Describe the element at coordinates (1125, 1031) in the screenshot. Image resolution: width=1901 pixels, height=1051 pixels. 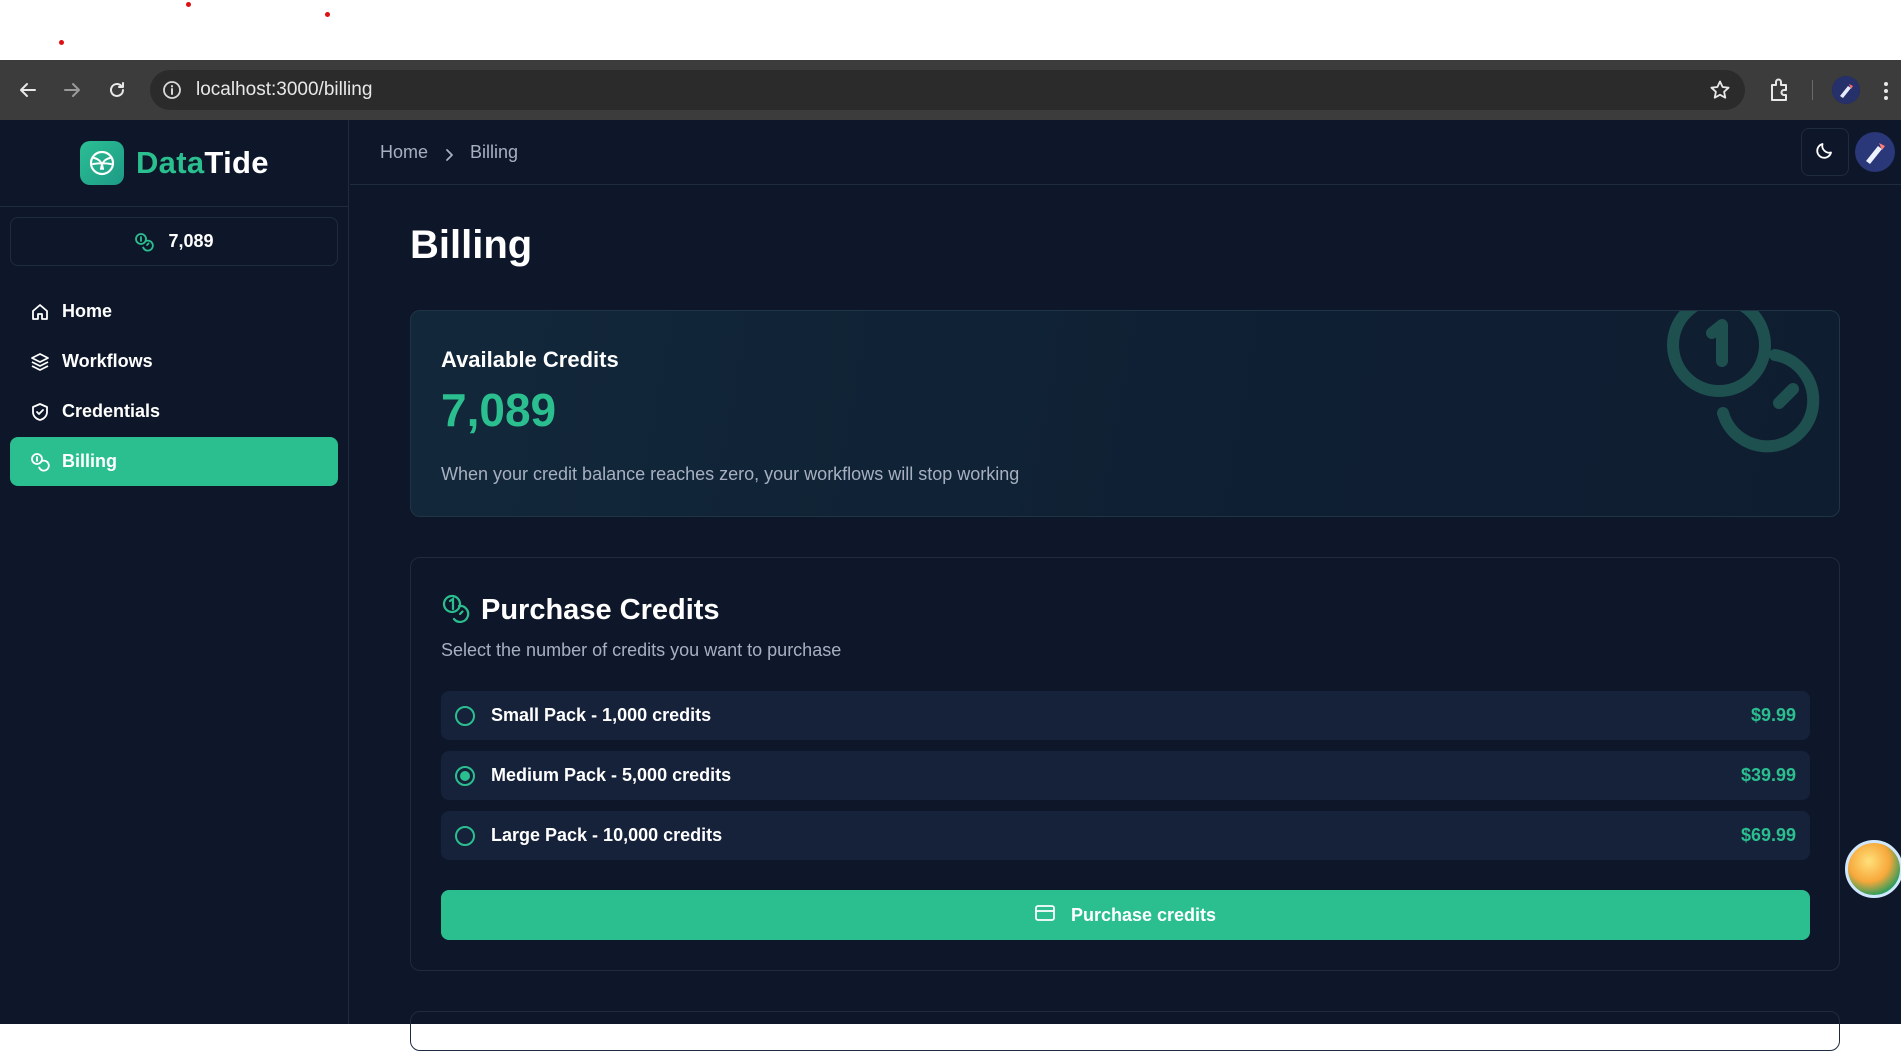
I see `next-section-card` at that location.